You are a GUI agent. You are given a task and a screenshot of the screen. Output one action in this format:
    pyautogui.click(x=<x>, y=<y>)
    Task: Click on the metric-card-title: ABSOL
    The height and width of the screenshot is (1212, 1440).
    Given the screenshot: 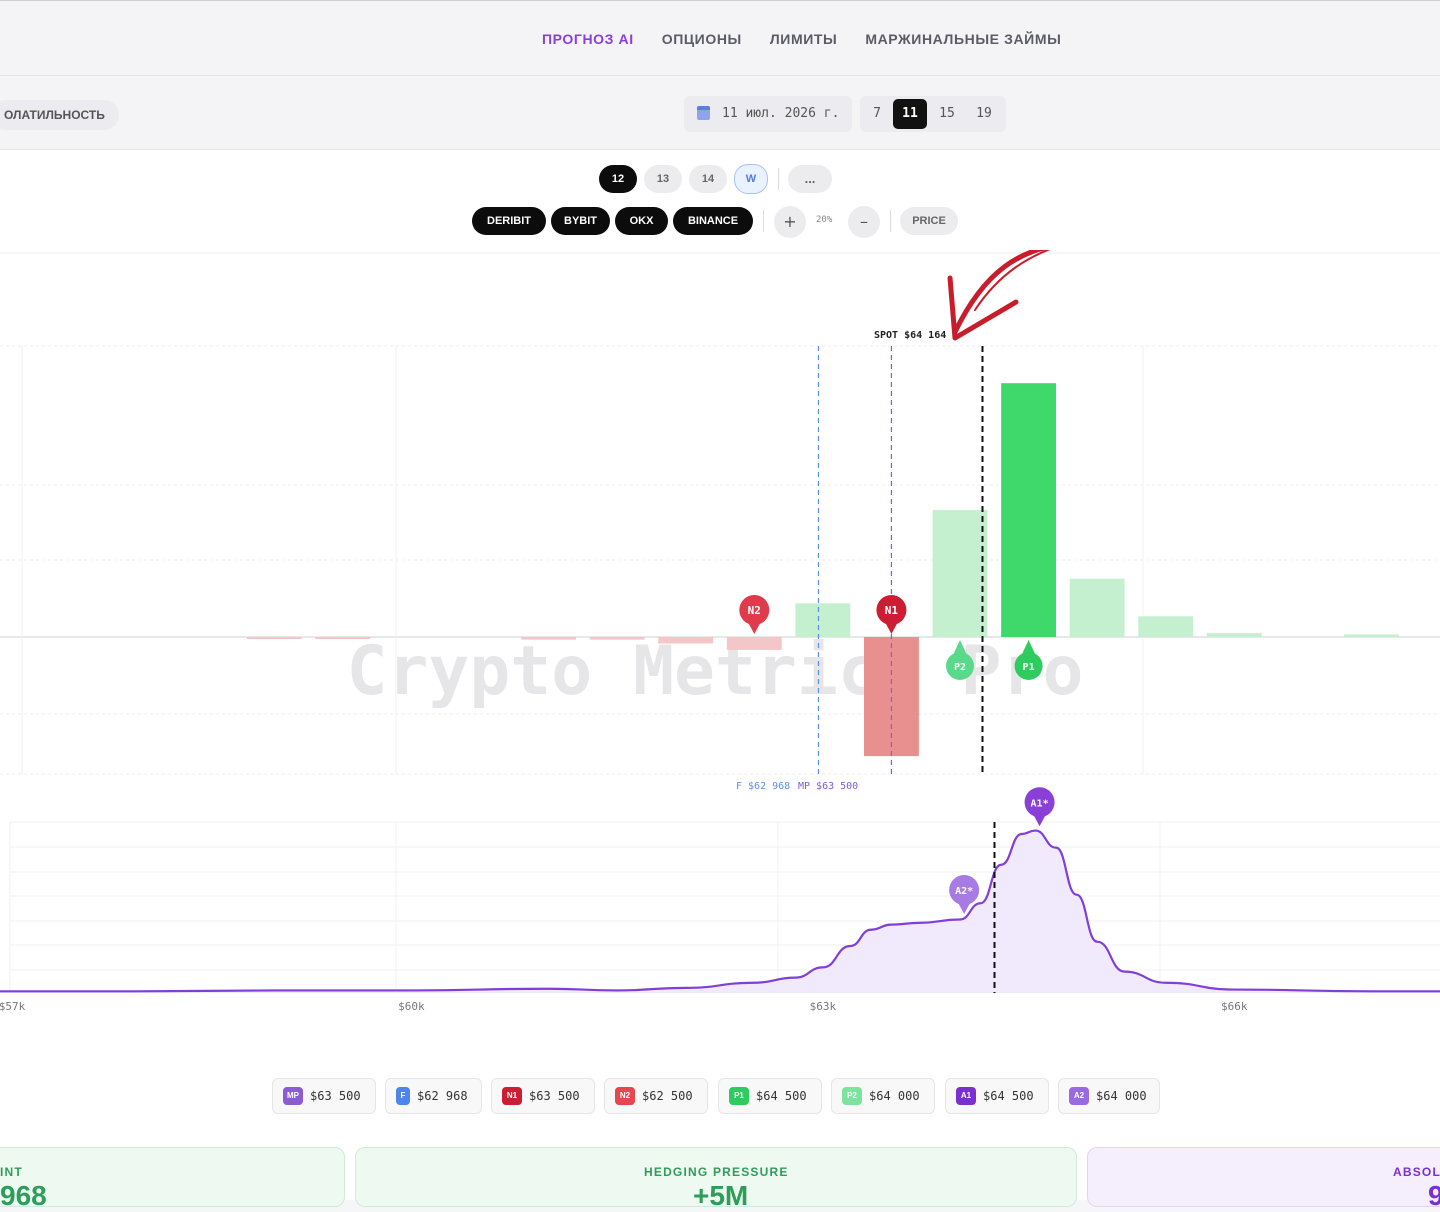 What is the action you would take?
    pyautogui.click(x=1416, y=1172)
    